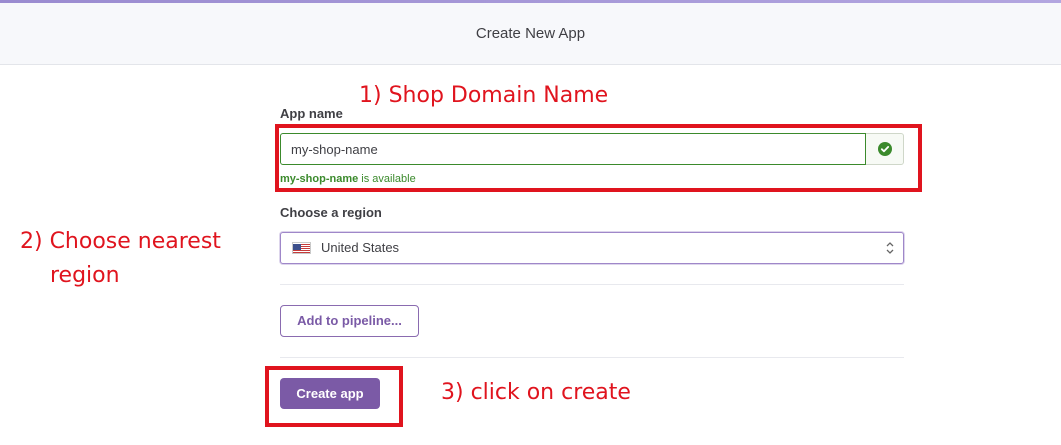 This screenshot has height=445, width=1061. What do you see at coordinates (536, 392) in the screenshot?
I see `annotation-step3-text: 3) click on create` at bounding box center [536, 392].